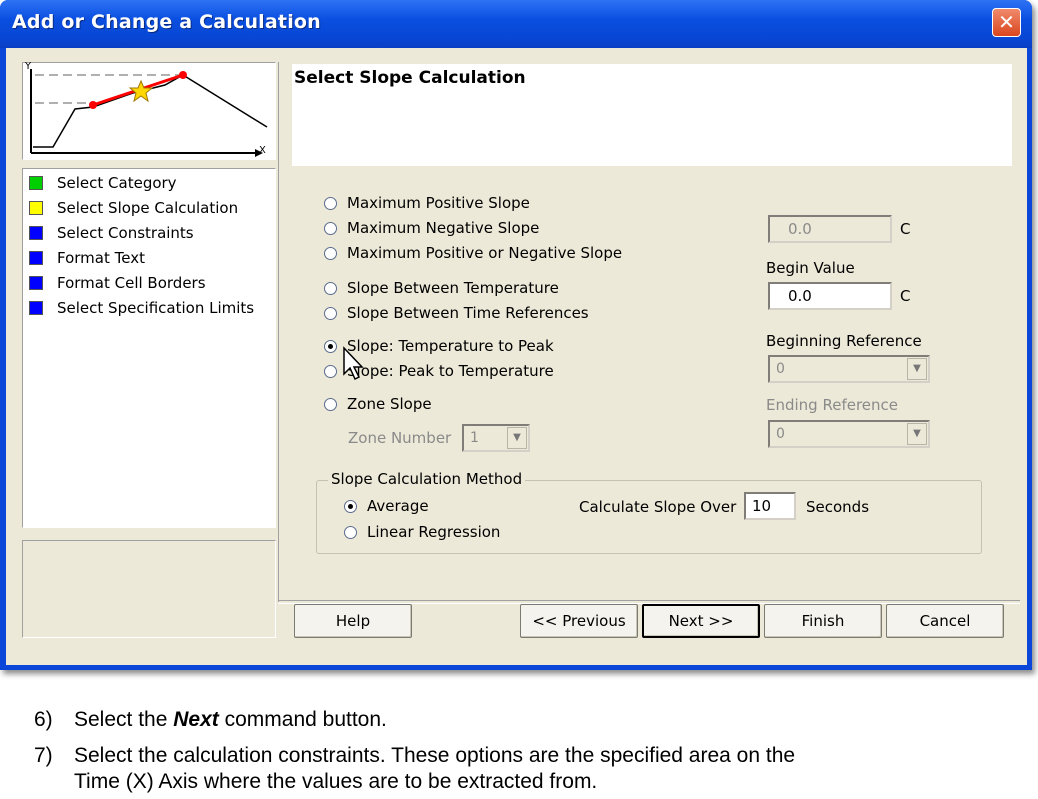 Image resolution: width=1038 pixels, height=799 pixels. I want to click on step-item-select-constraints: Select Constraints, so click(111, 233).